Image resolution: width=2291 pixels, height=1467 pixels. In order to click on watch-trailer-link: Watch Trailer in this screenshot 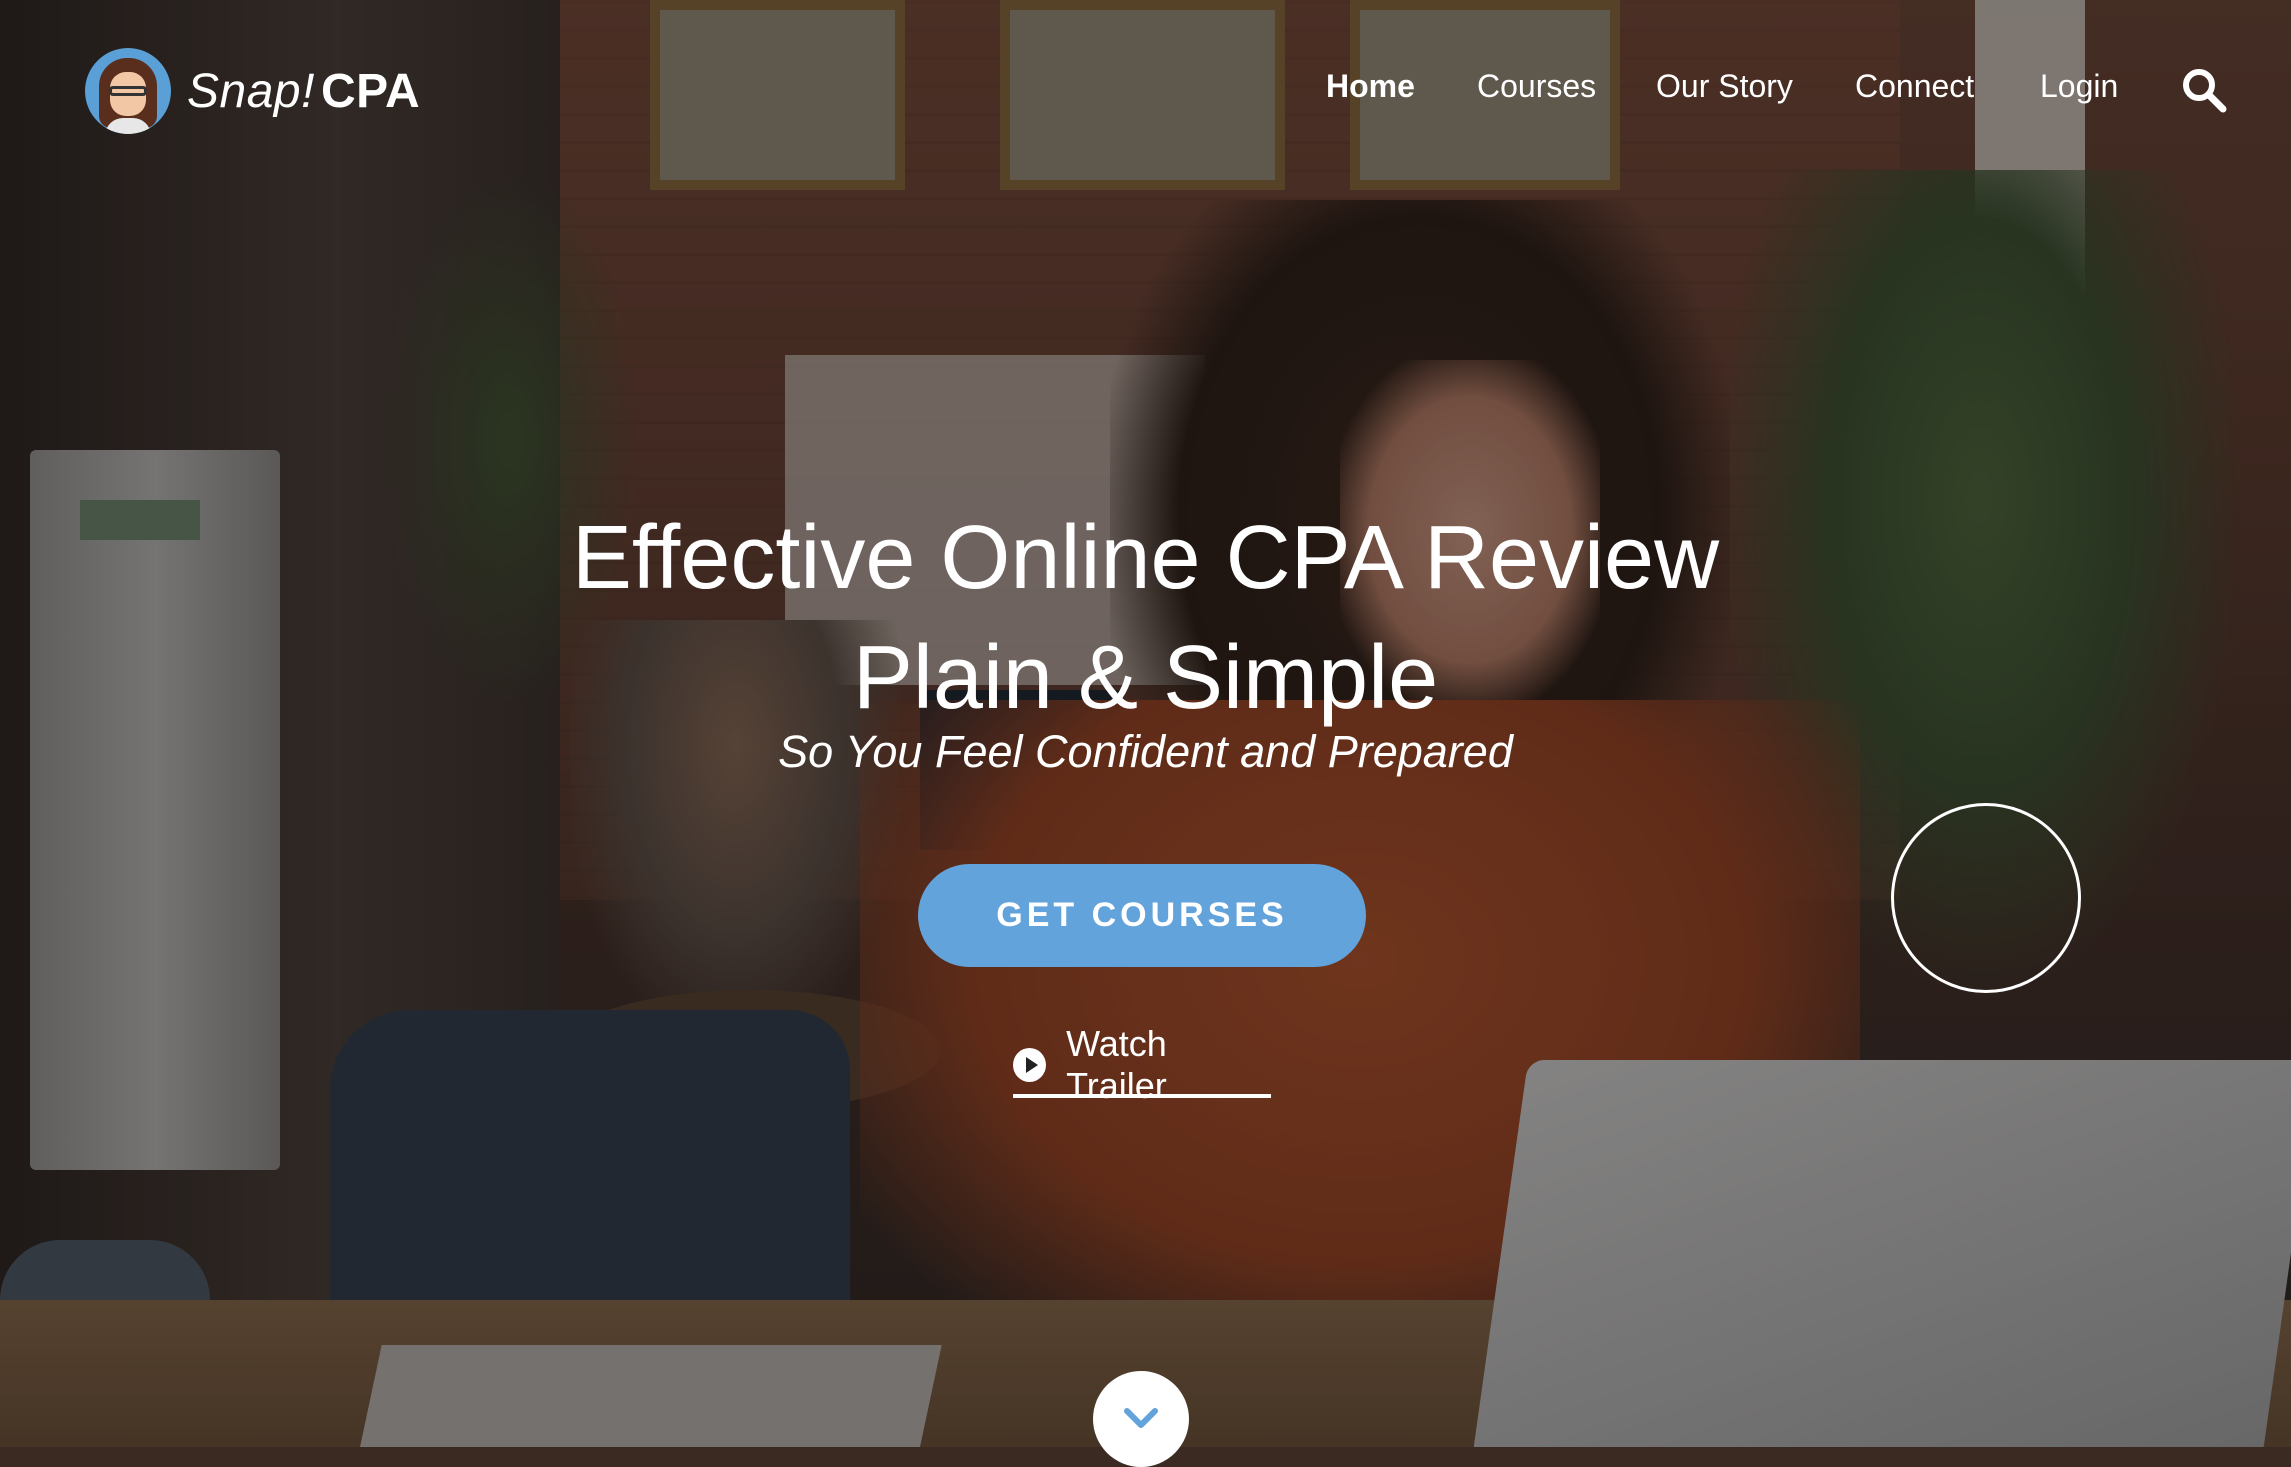, I will do `click(1142, 1064)`.